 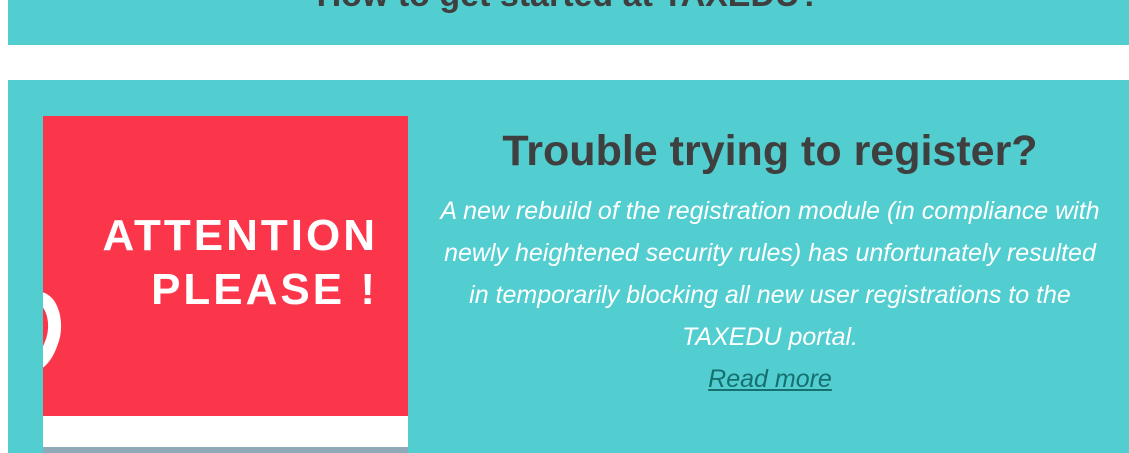 What do you see at coordinates (264, 289) in the screenshot?
I see `attention-line-2: PLEASE !` at bounding box center [264, 289].